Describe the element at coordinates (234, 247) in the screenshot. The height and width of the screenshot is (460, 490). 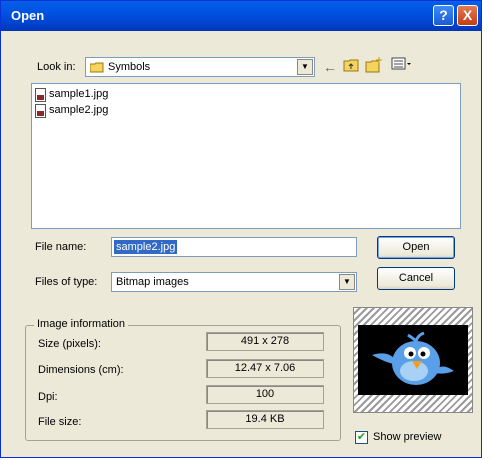
I see `file-name-input: sample2.jpg` at that location.